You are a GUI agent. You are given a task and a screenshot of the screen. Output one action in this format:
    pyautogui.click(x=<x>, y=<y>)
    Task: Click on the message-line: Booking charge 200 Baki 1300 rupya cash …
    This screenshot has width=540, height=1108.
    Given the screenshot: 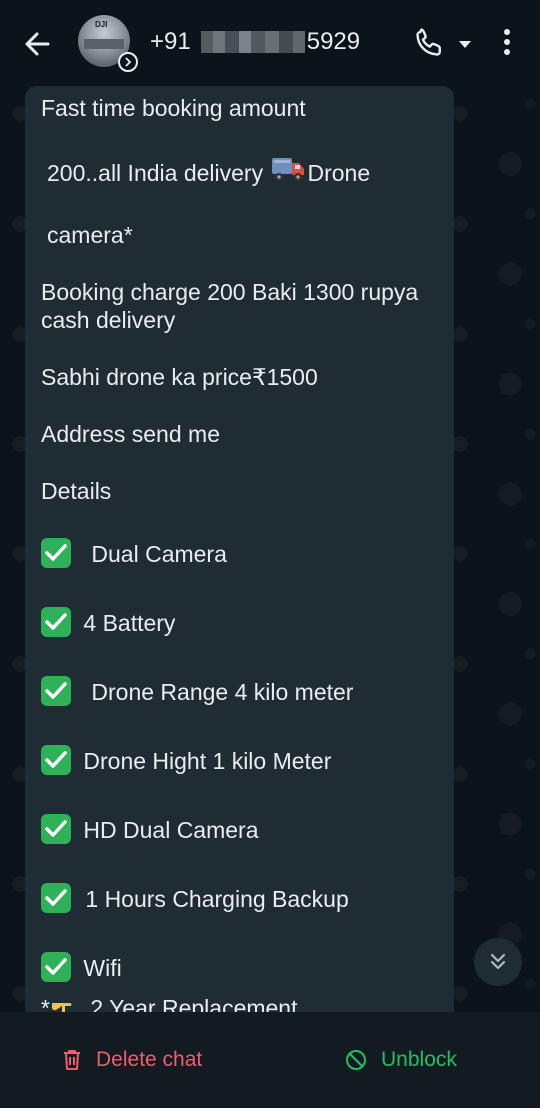 What is the action you would take?
    pyautogui.click(x=230, y=306)
    